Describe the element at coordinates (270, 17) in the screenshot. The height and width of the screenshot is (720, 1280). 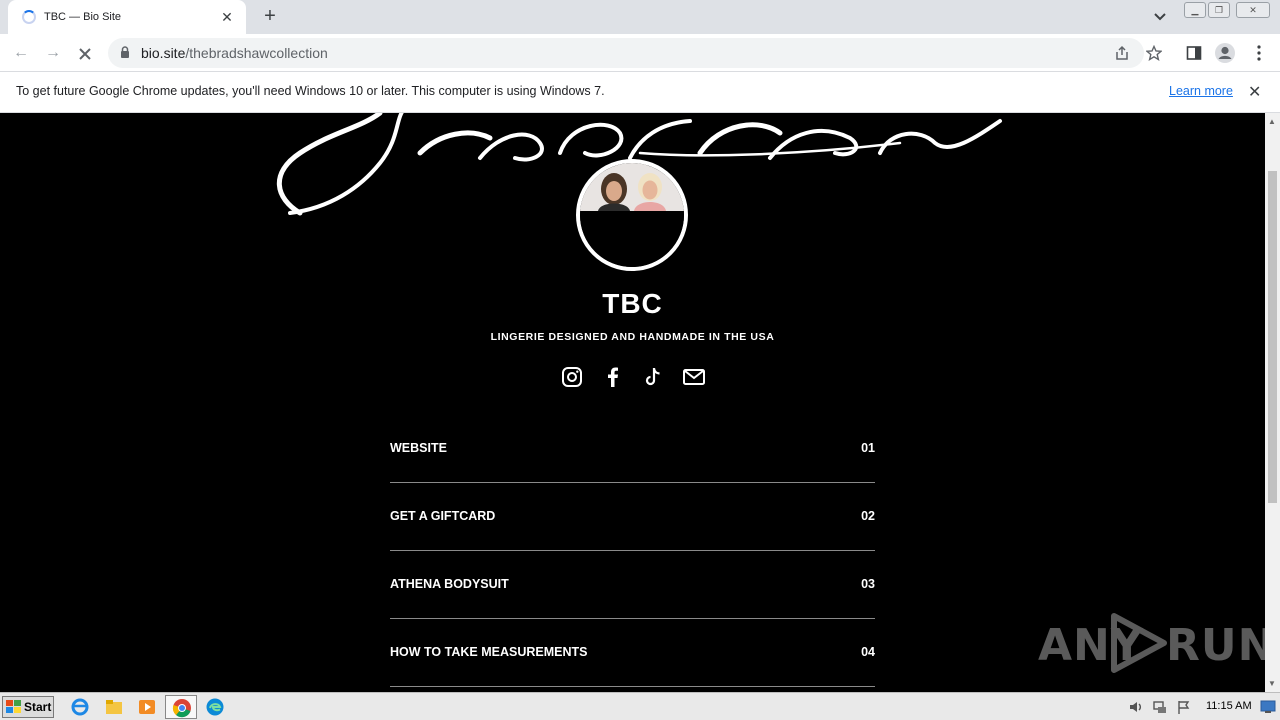
I see `new-tab-button: +` at that location.